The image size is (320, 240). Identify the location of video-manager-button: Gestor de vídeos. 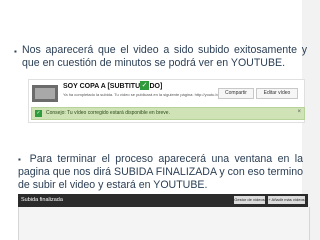
(249, 200).